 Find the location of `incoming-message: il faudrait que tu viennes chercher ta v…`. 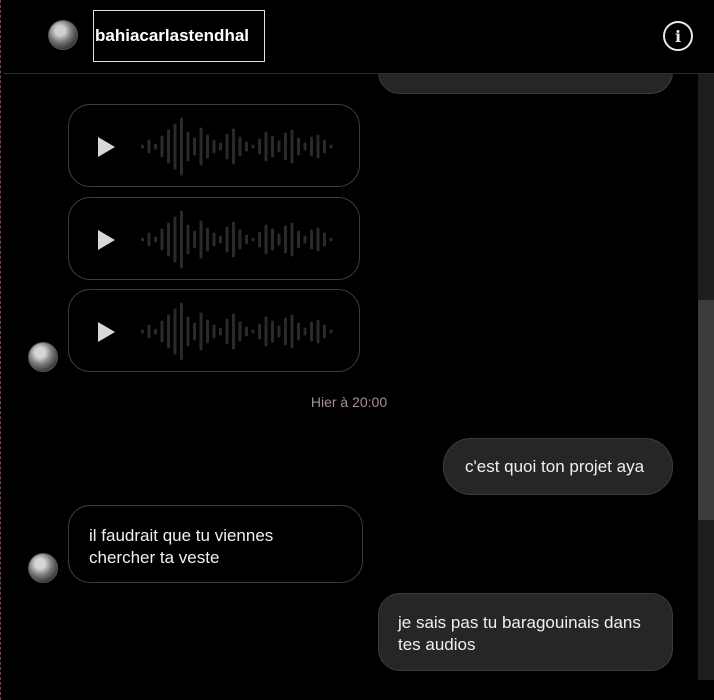

incoming-message: il faudrait que tu viennes chercher ta v… is located at coordinates (215, 544).